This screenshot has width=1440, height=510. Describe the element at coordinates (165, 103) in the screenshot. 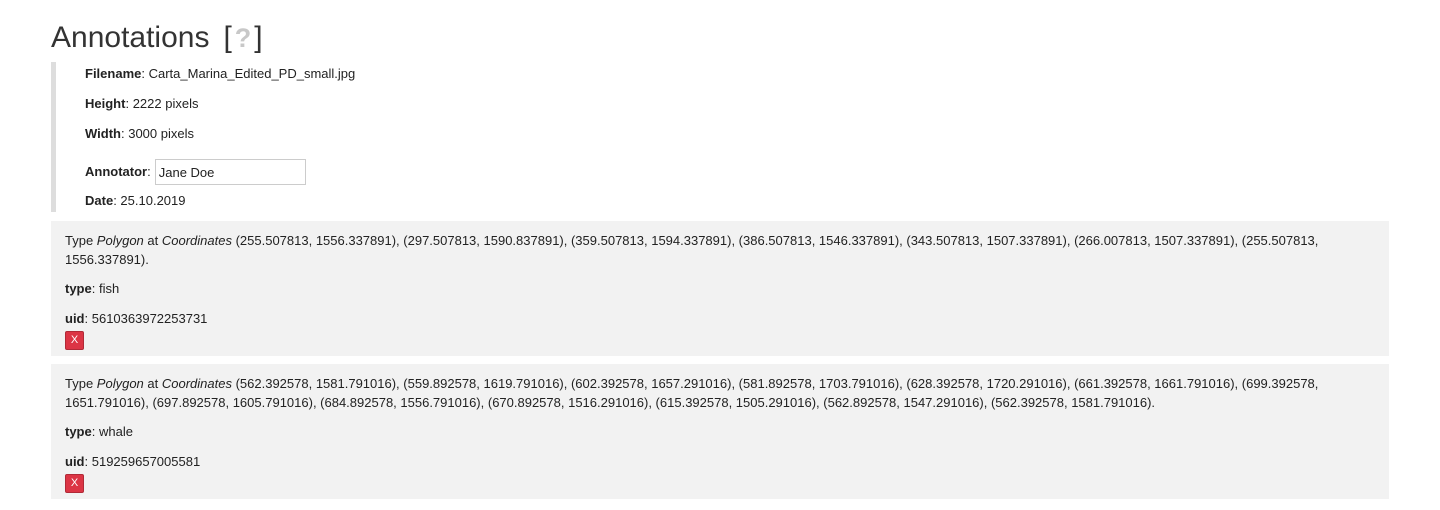

I see `height-value: 2222 pixels` at that location.